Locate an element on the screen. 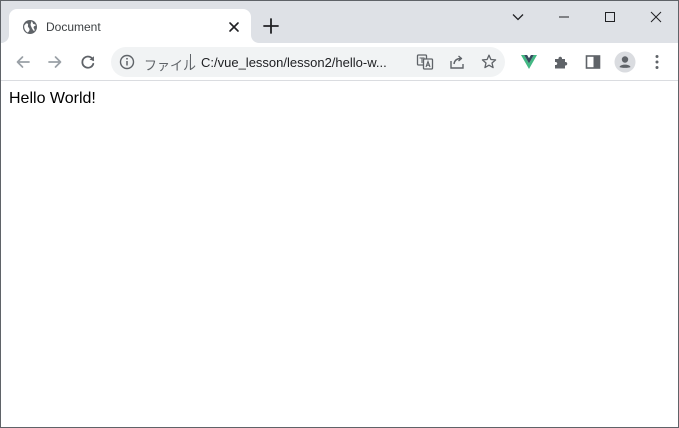 This screenshot has width=679, height=428. tab-document: Document is located at coordinates (130, 26).